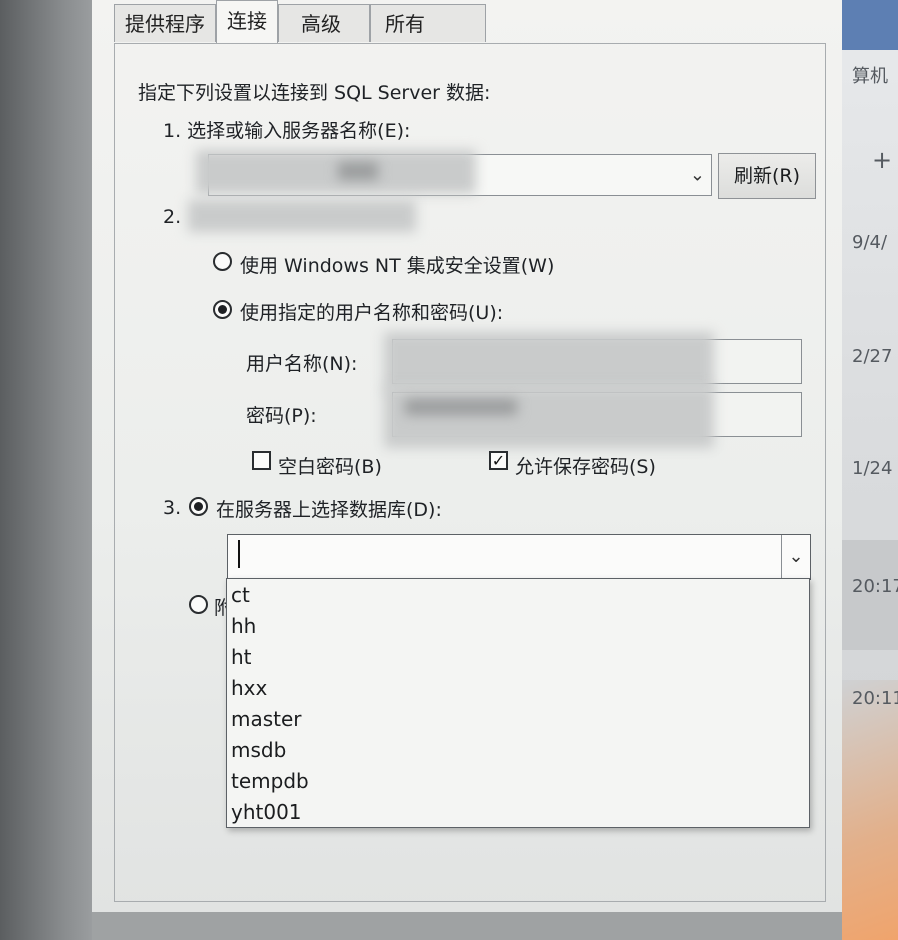 The height and width of the screenshot is (940, 898). Describe the element at coordinates (585, 467) in the screenshot. I see `allow-save-password-label: 允许保存密码(S)` at that location.